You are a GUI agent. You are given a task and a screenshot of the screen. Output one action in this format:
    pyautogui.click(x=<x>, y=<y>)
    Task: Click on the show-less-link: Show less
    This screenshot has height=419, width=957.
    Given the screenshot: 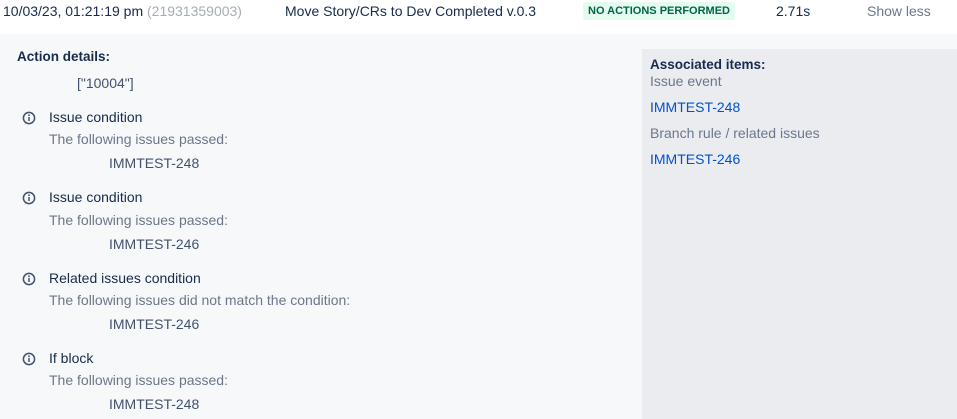 What is the action you would take?
    pyautogui.click(x=899, y=11)
    